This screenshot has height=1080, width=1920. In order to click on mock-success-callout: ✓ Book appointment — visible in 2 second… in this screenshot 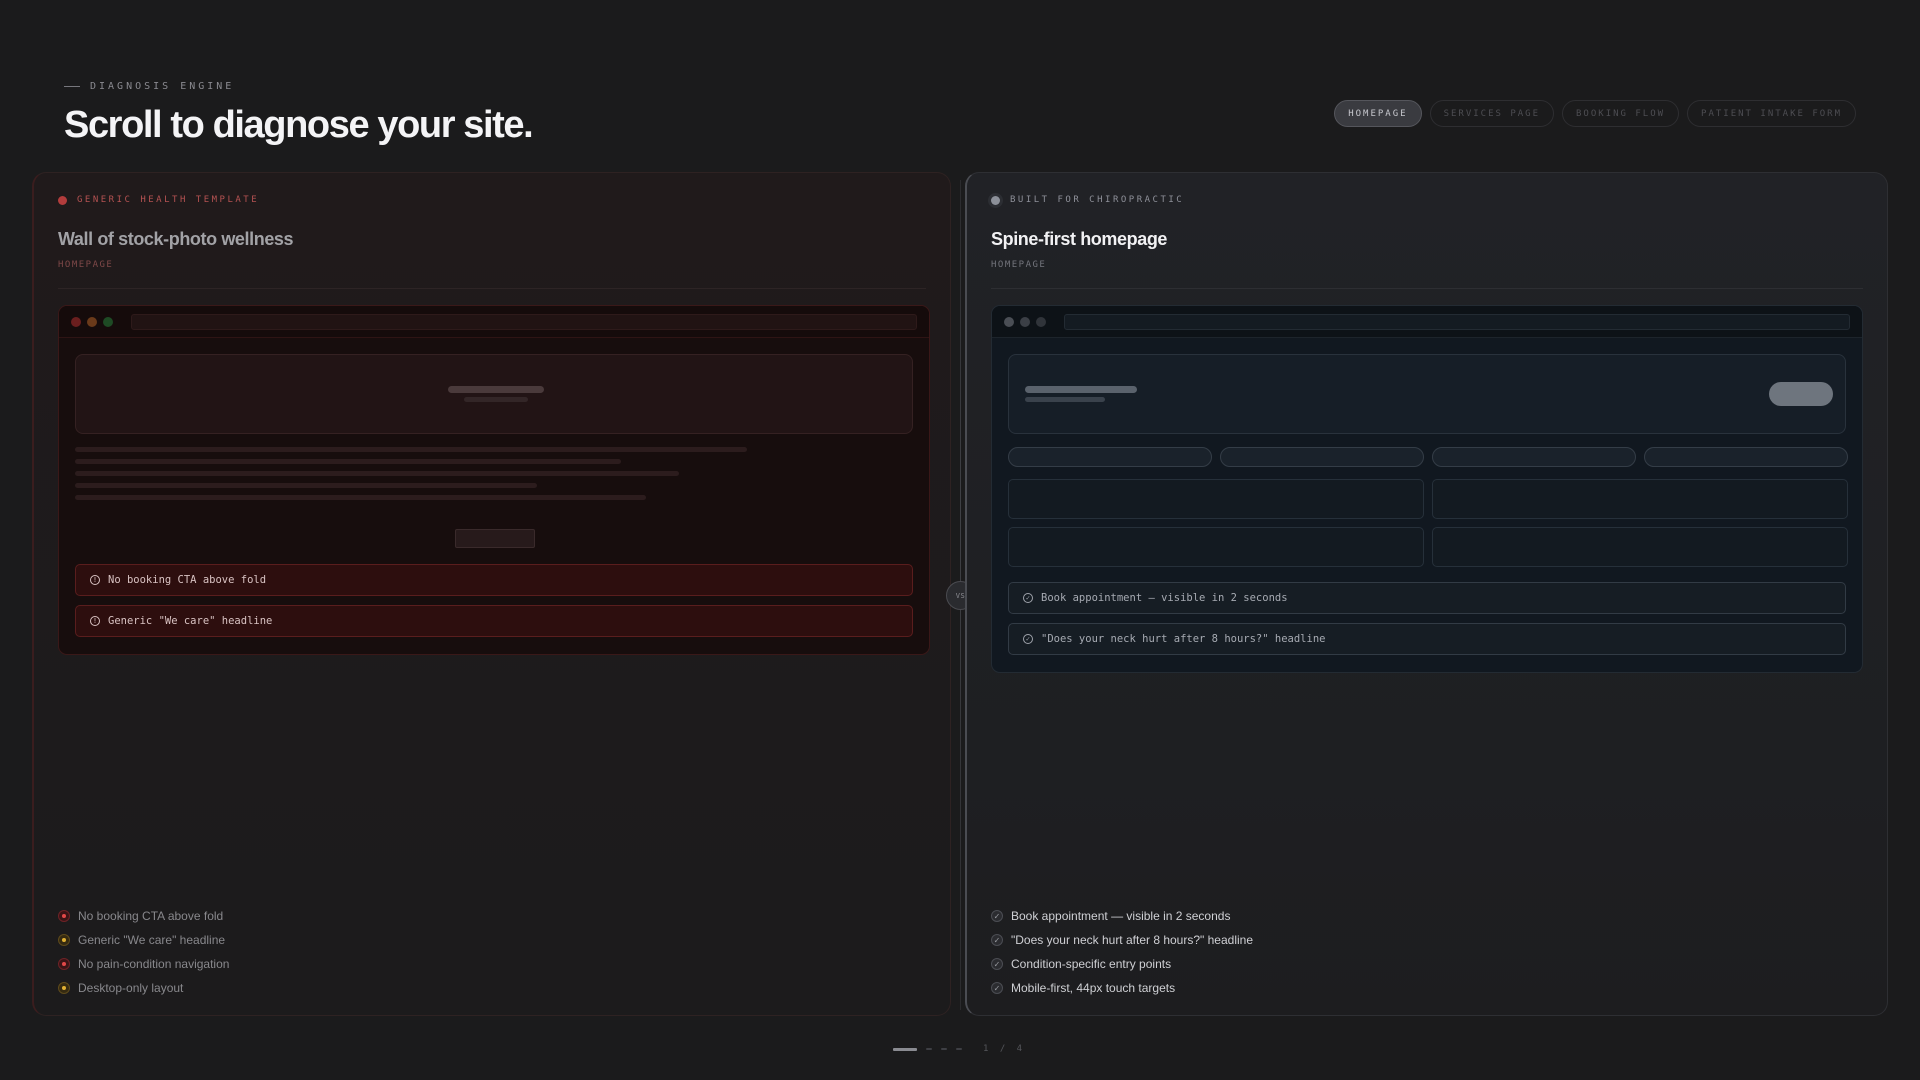, I will do `click(1427, 598)`.